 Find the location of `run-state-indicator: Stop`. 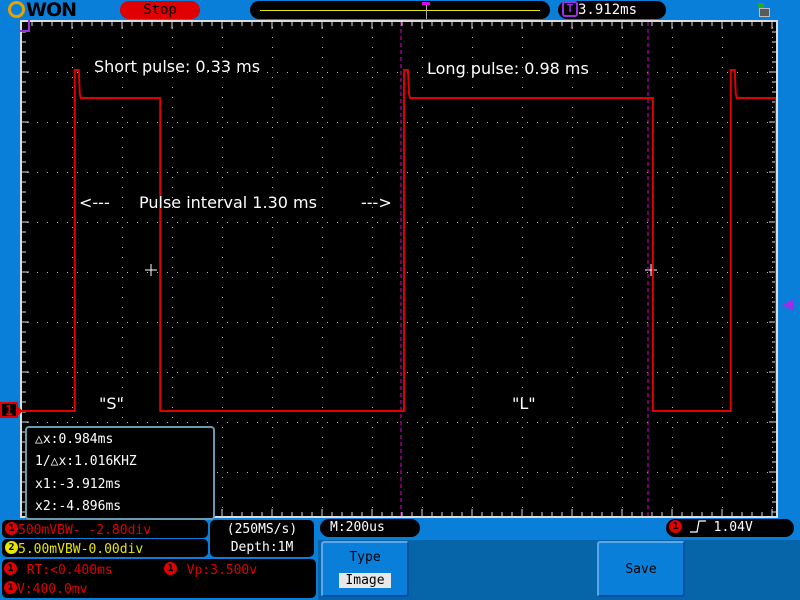

run-state-indicator: Stop is located at coordinates (160, 10).